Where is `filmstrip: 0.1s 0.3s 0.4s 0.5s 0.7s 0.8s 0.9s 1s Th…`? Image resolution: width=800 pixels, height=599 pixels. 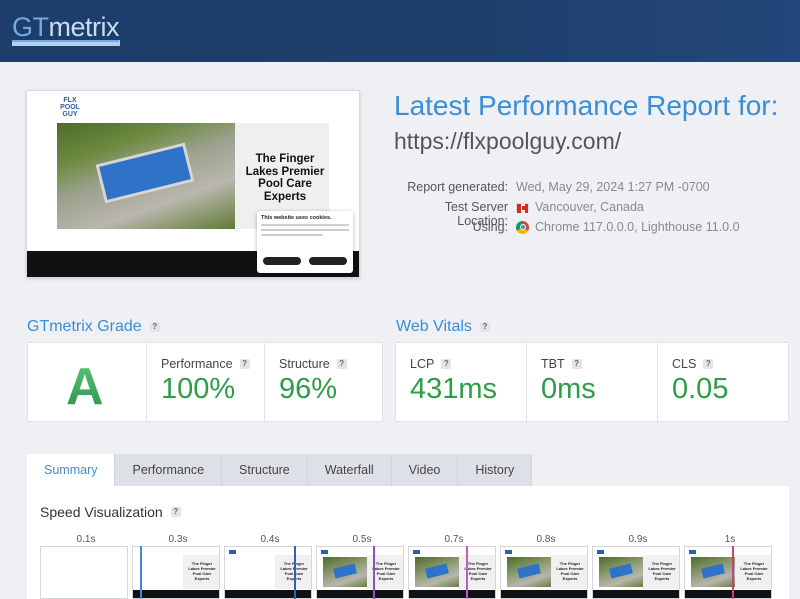
filmstrip: 0.1s 0.3s 0.4s 0.5s 0.7s 0.8s 0.9s 1s Th… is located at coordinates (408, 566).